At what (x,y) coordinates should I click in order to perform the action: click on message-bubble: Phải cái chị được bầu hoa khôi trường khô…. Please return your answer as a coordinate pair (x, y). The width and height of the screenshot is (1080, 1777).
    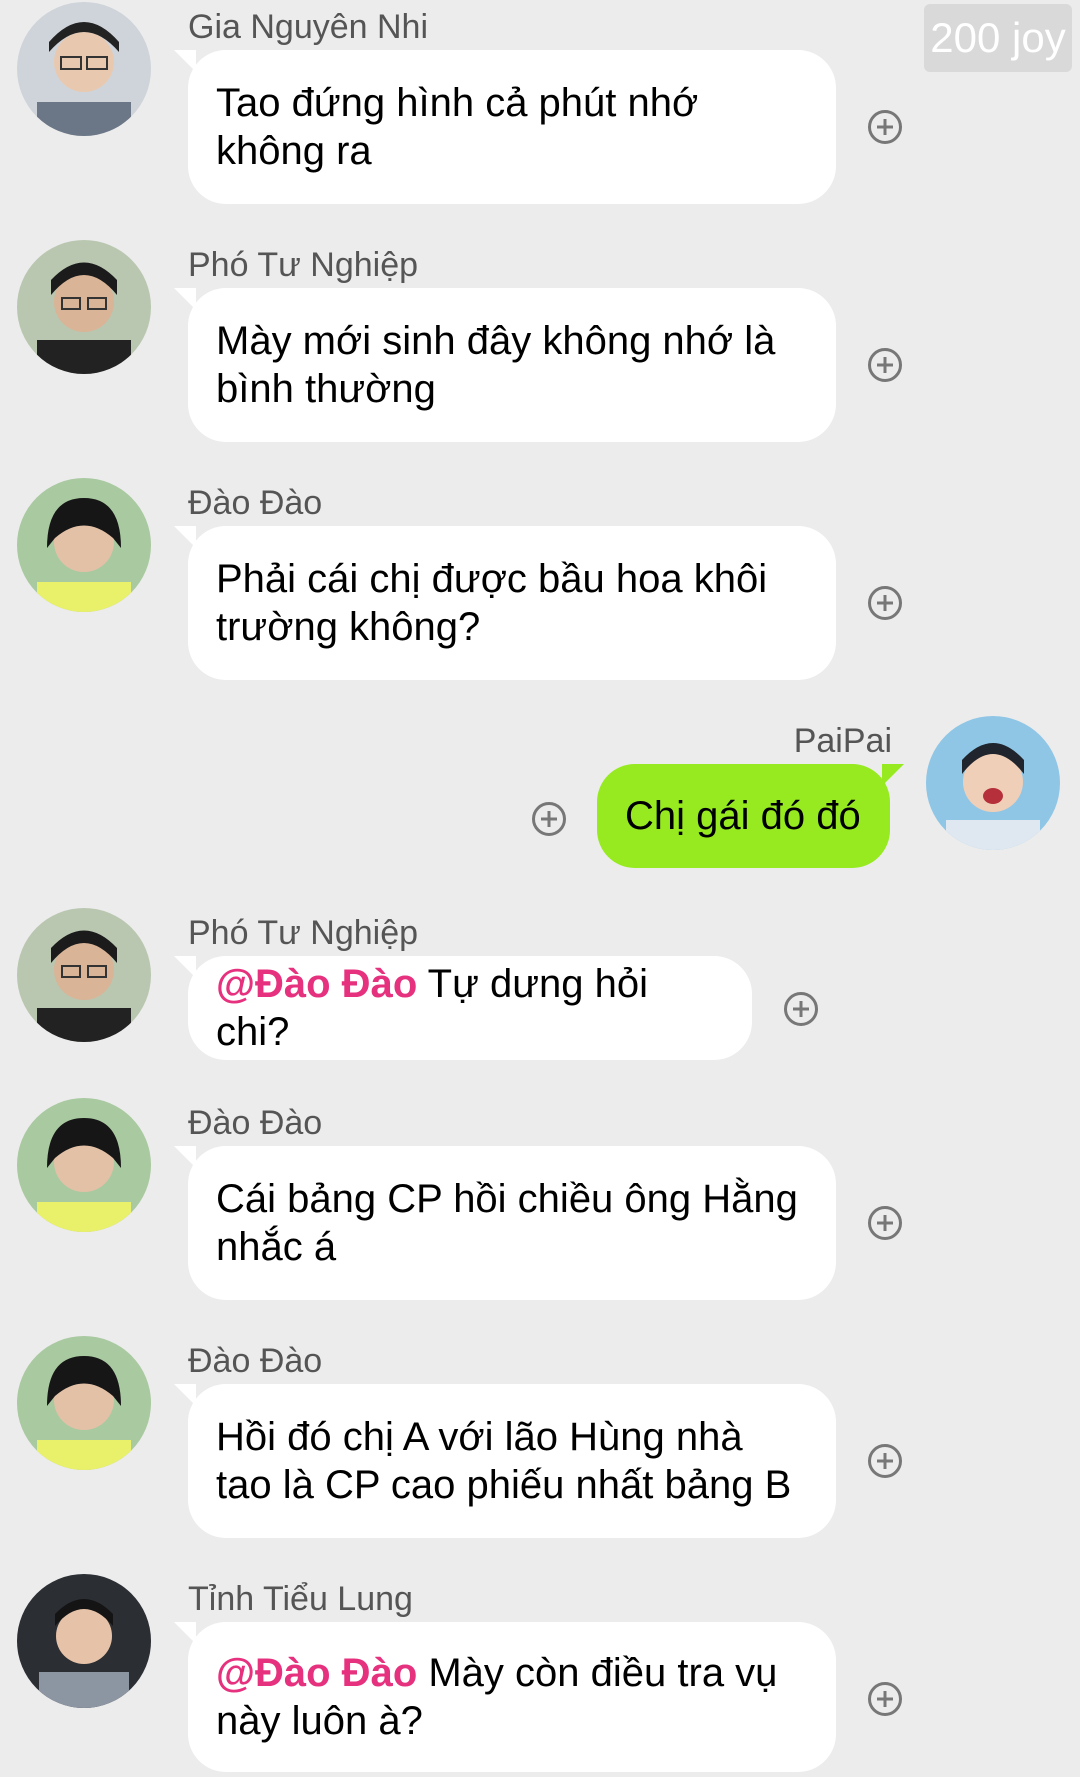
    Looking at the image, I should click on (505, 603).